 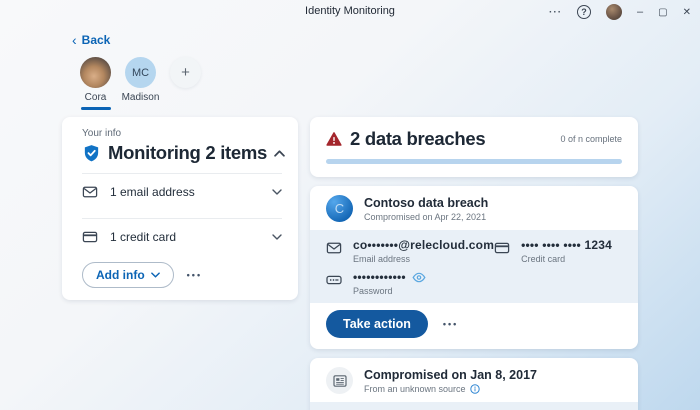 What do you see at coordinates (418, 138) in the screenshot?
I see `breaches-heading: 2 data breaches` at bounding box center [418, 138].